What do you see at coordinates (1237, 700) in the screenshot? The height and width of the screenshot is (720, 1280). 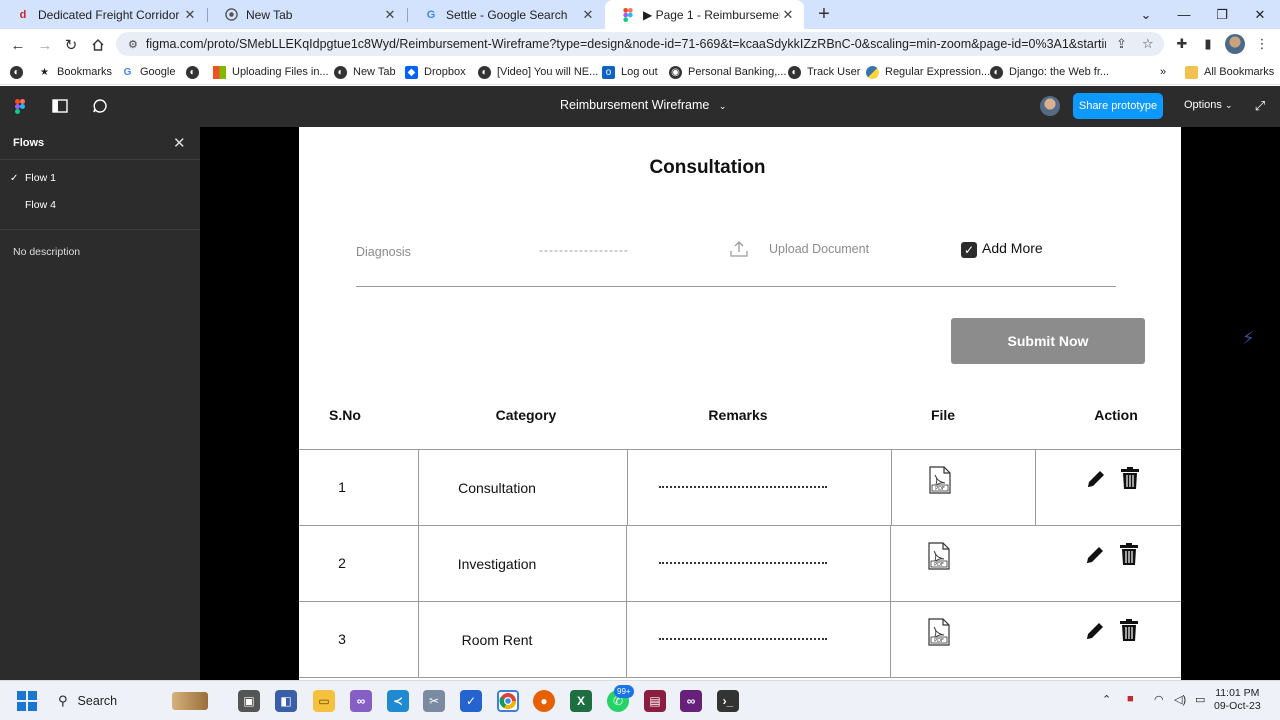 I see `clock: 11:01 PM 09-Oct-23` at bounding box center [1237, 700].